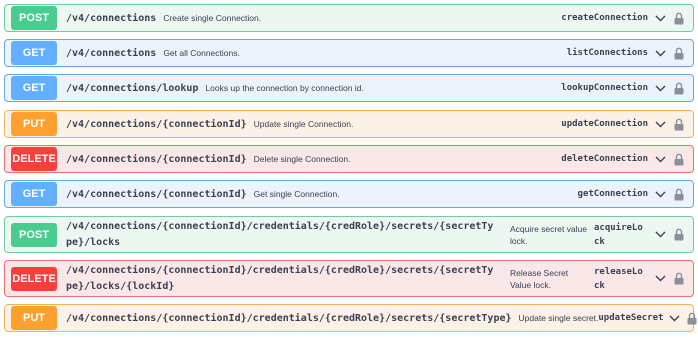  What do you see at coordinates (604, 18) in the screenshot?
I see `operation-id: createConnection` at bounding box center [604, 18].